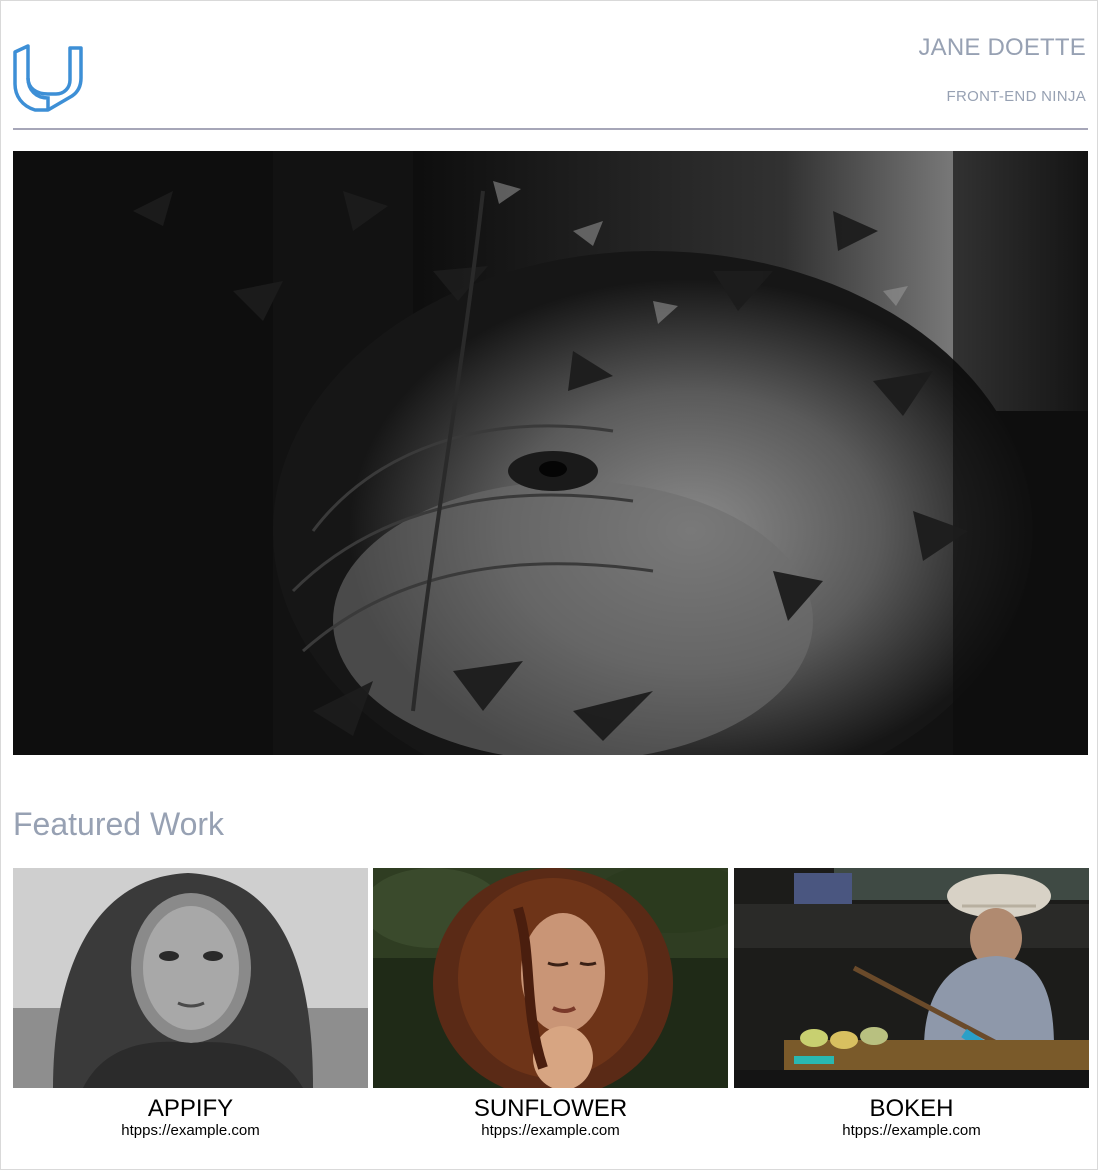 This screenshot has height=1170, width=1098. I want to click on featured-card-bokeh: BOKEH htpps://example.com, so click(911, 1003).